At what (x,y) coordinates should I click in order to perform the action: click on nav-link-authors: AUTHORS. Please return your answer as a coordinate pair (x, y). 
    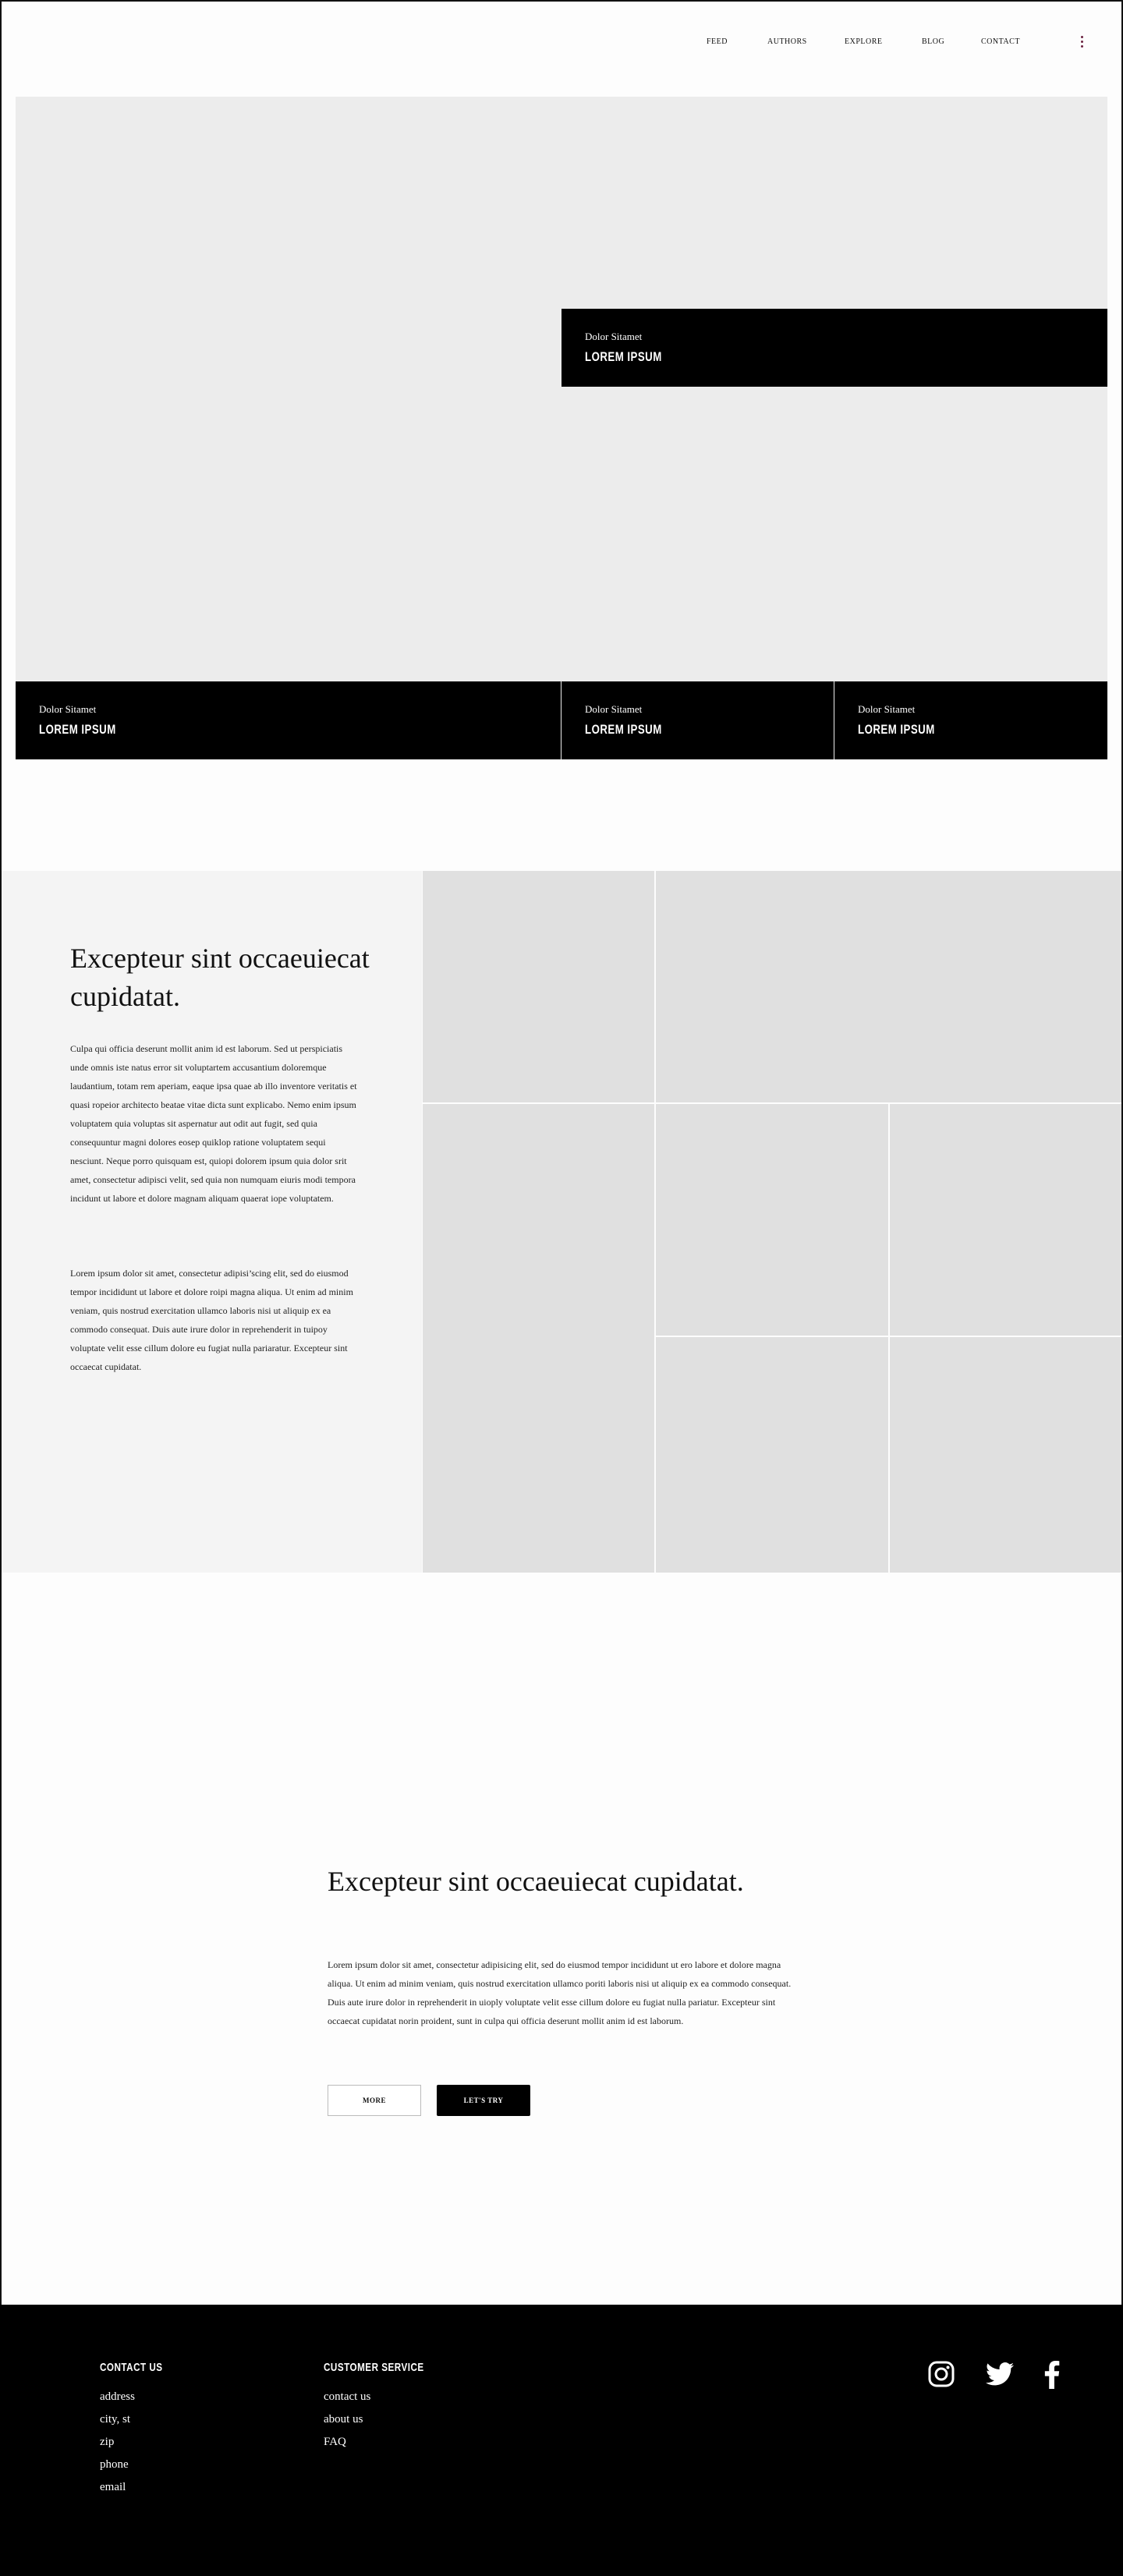
    Looking at the image, I should click on (787, 41).